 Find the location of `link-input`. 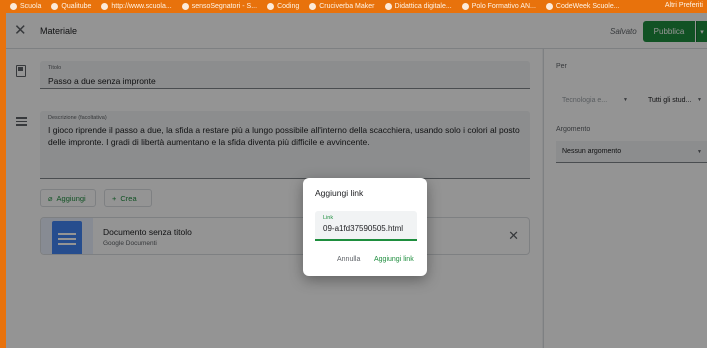

link-input is located at coordinates (368, 228).